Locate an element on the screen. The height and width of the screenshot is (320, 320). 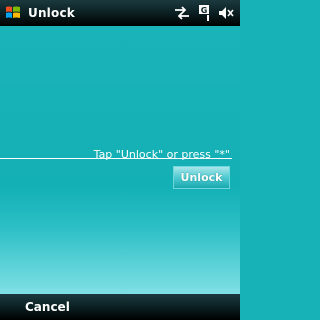
window-title: Unlock is located at coordinates (51, 13).